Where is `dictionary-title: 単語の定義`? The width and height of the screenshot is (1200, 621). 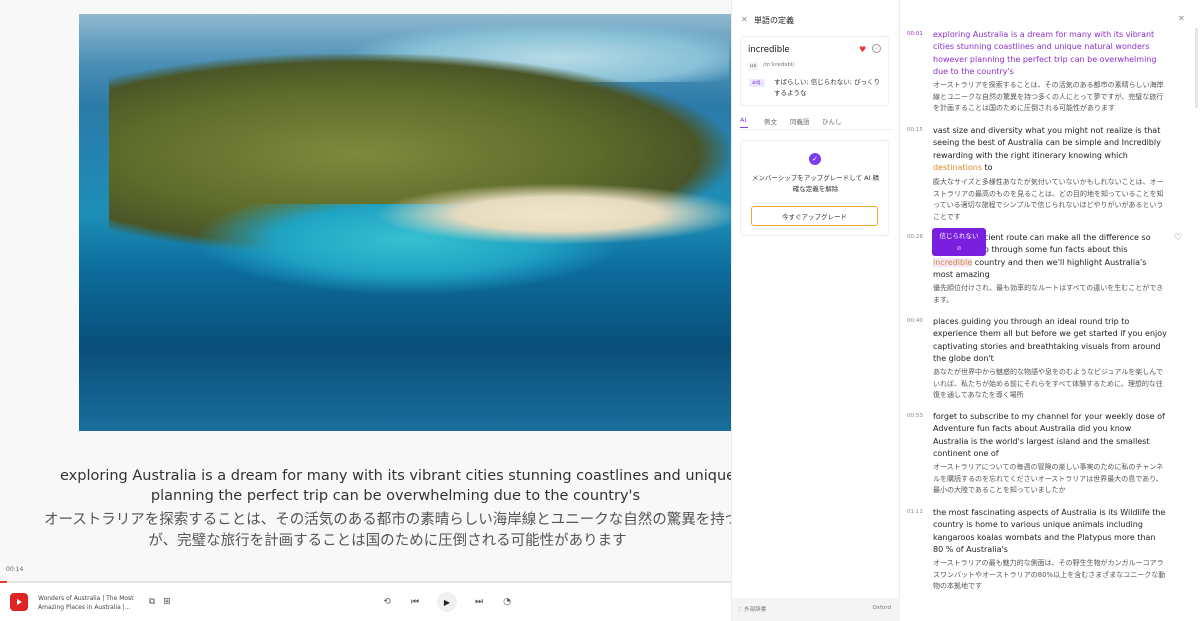 dictionary-title: 単語の定義 is located at coordinates (774, 20).